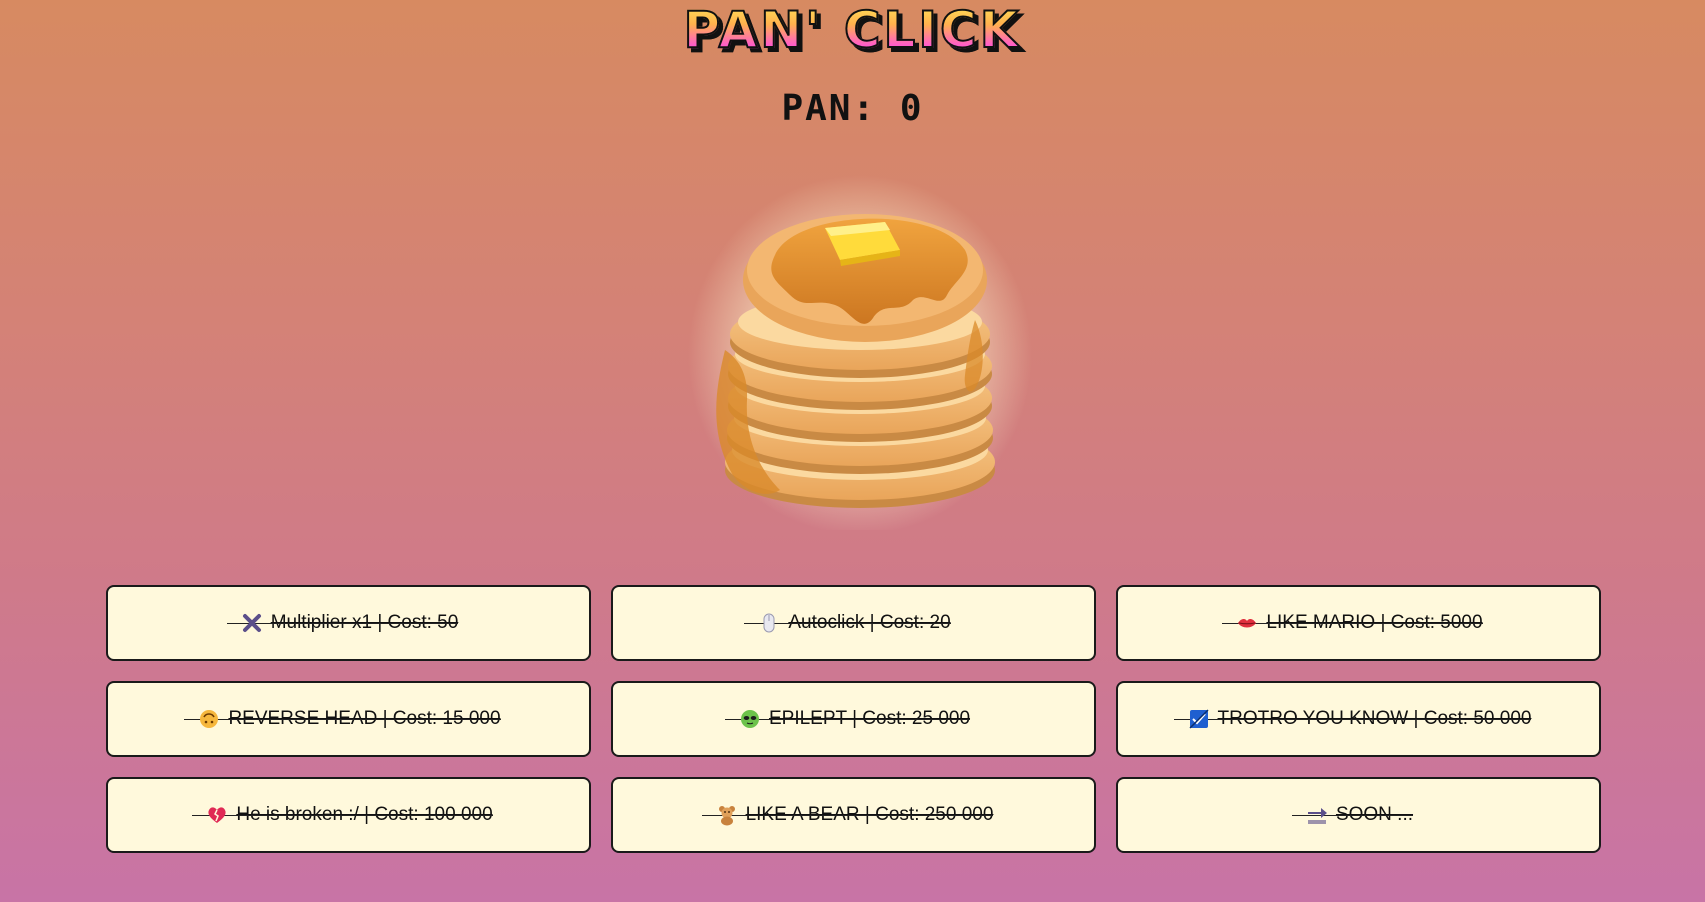 The width and height of the screenshot is (1705, 902). What do you see at coordinates (749, 719) in the screenshot?
I see `alien-face-icon` at bounding box center [749, 719].